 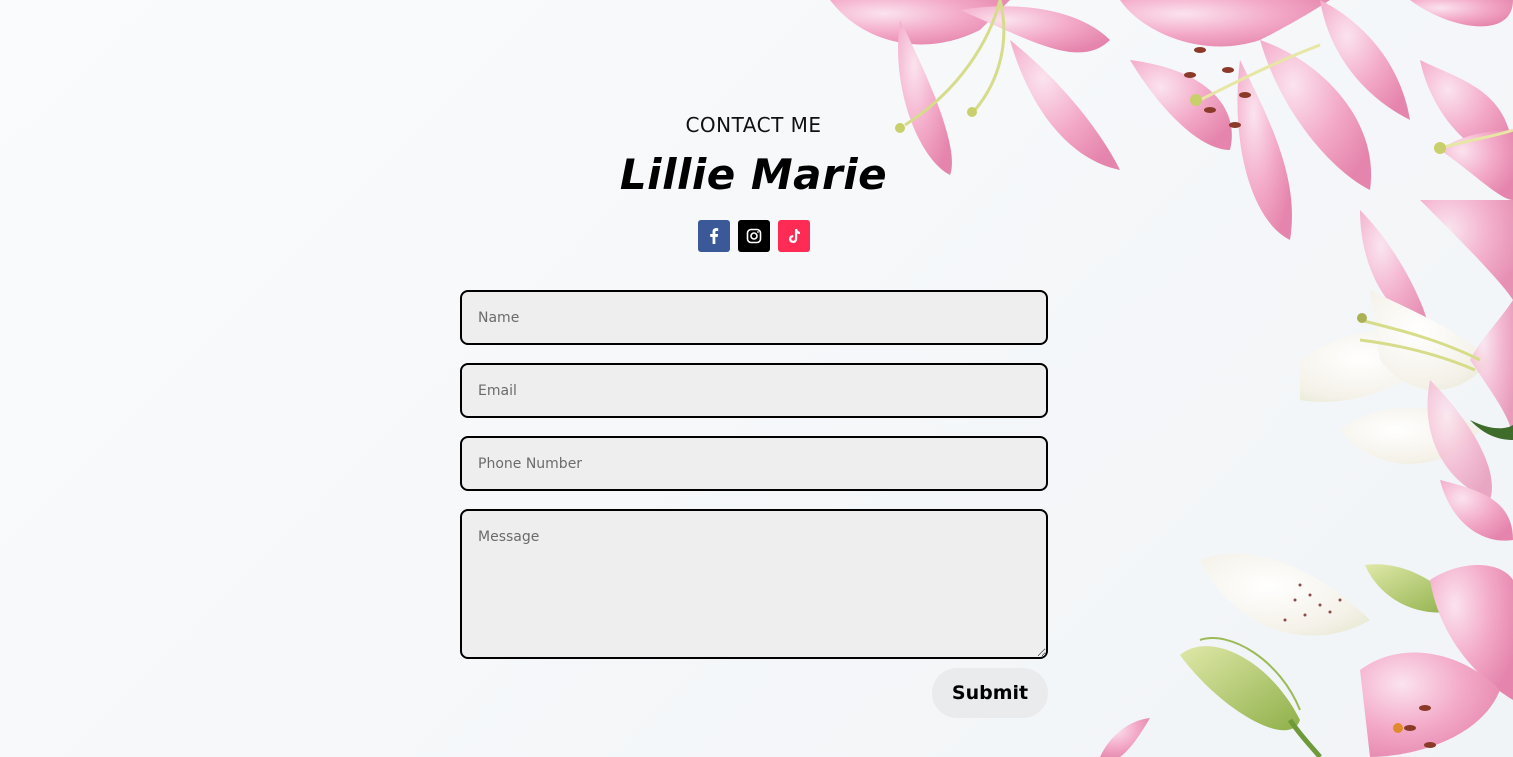 I want to click on page-title: Lillie Marie, so click(x=753, y=174).